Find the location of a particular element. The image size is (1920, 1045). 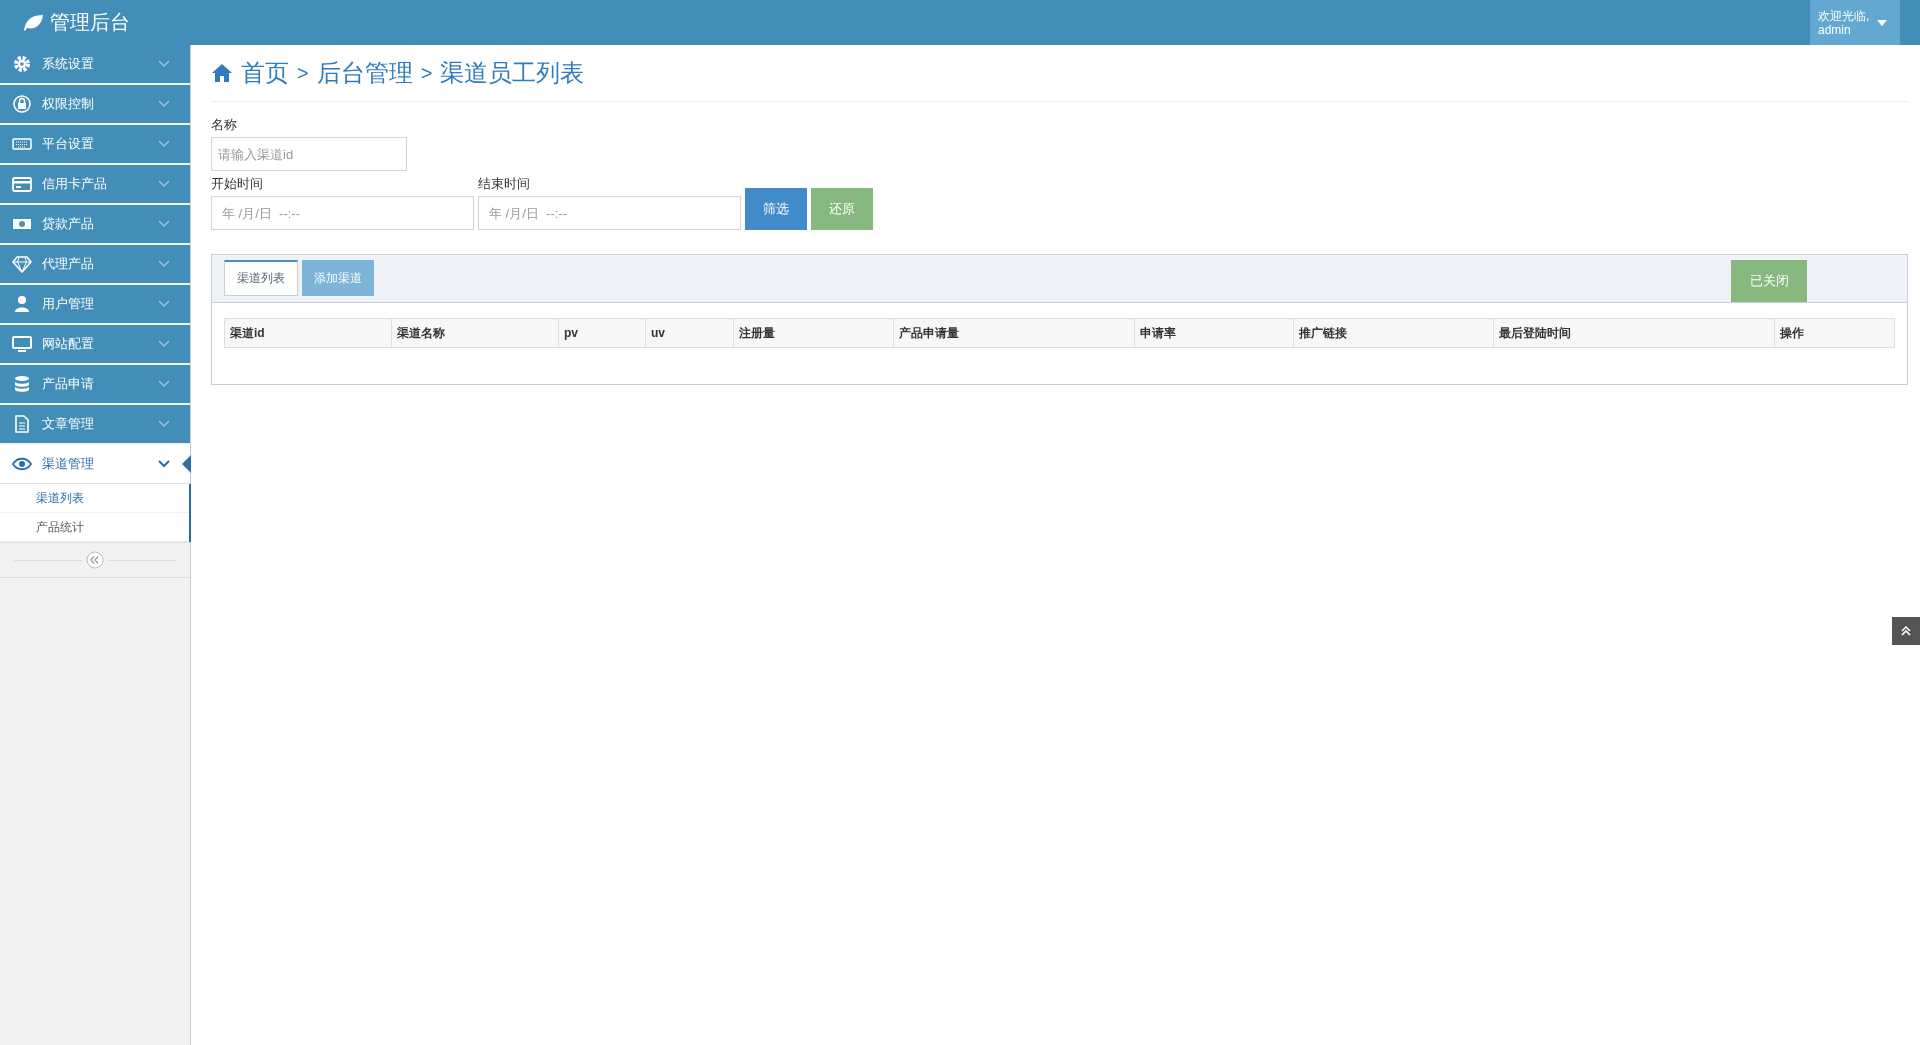

eye-icon is located at coordinates (22, 464).